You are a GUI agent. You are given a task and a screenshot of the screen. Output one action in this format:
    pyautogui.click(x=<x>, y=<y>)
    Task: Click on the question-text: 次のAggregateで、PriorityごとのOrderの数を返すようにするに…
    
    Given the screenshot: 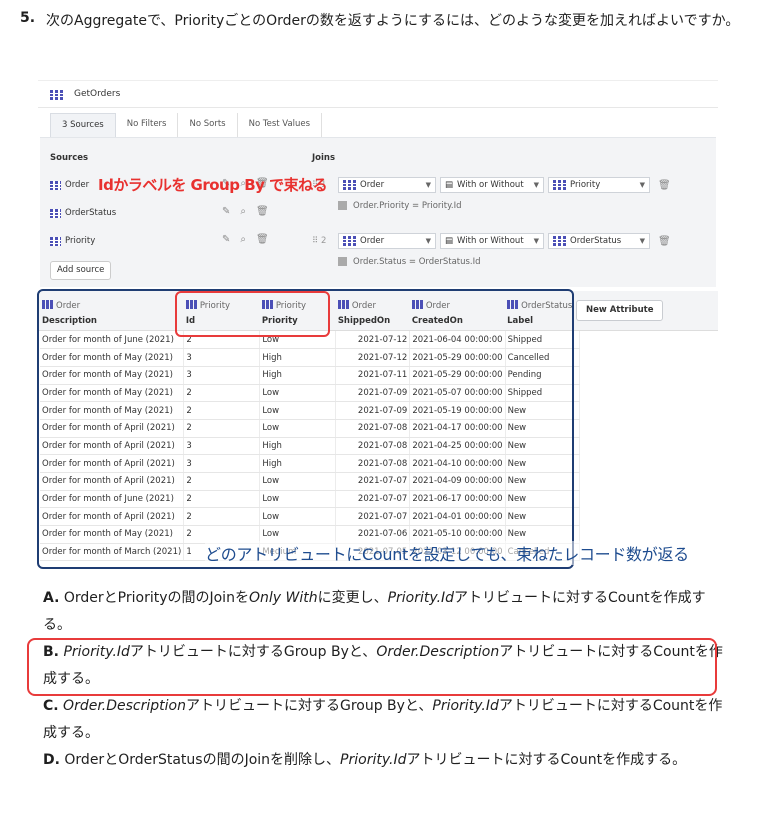 What is the action you would take?
    pyautogui.click(x=393, y=21)
    